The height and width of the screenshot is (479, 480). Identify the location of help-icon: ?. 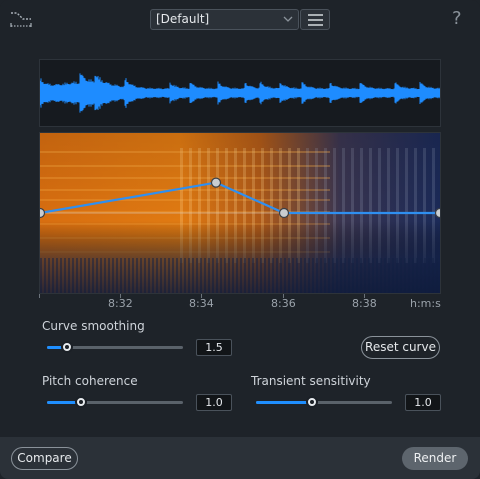
(457, 18).